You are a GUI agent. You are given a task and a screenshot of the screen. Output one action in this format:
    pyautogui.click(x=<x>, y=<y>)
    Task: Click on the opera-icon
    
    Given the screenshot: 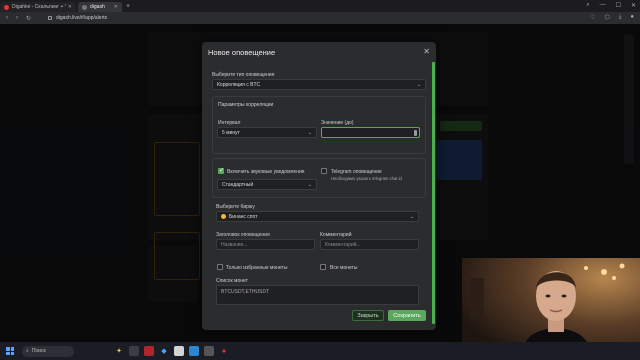 What is the action you would take?
    pyautogui.click(x=6, y=7)
    